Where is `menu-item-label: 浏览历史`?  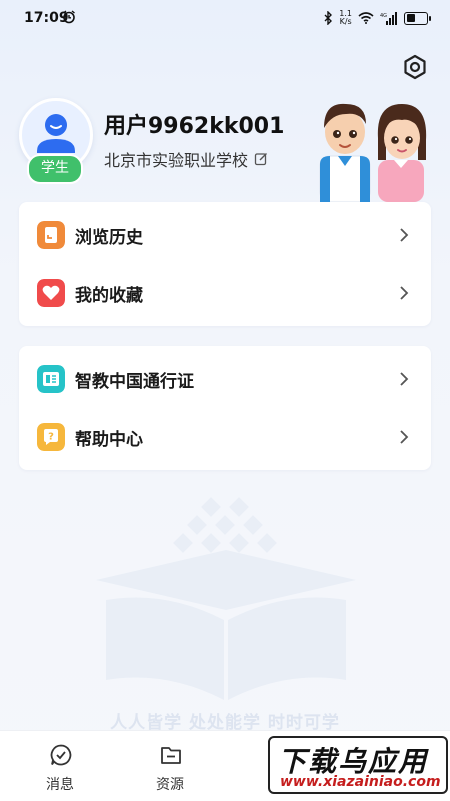 menu-item-label: 浏览历史 is located at coordinates (109, 237).